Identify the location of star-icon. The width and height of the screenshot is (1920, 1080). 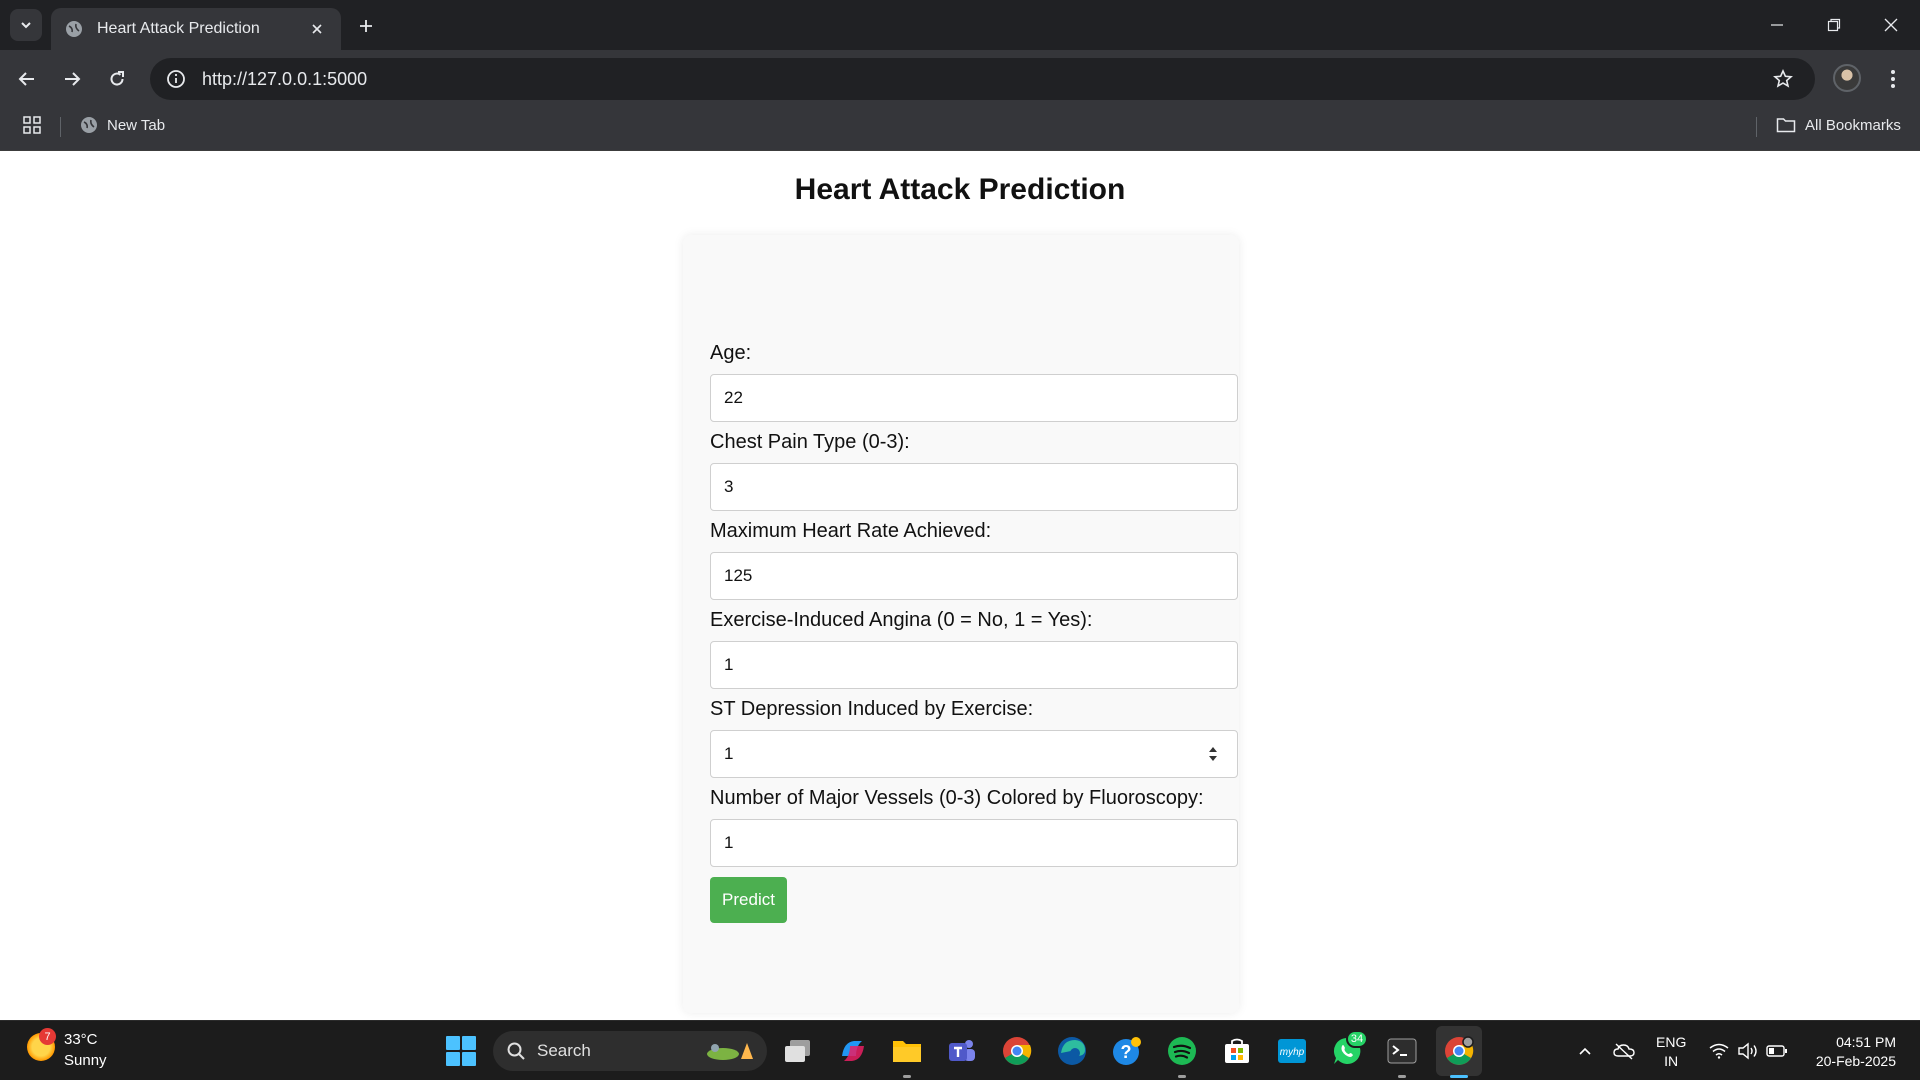
(1783, 78).